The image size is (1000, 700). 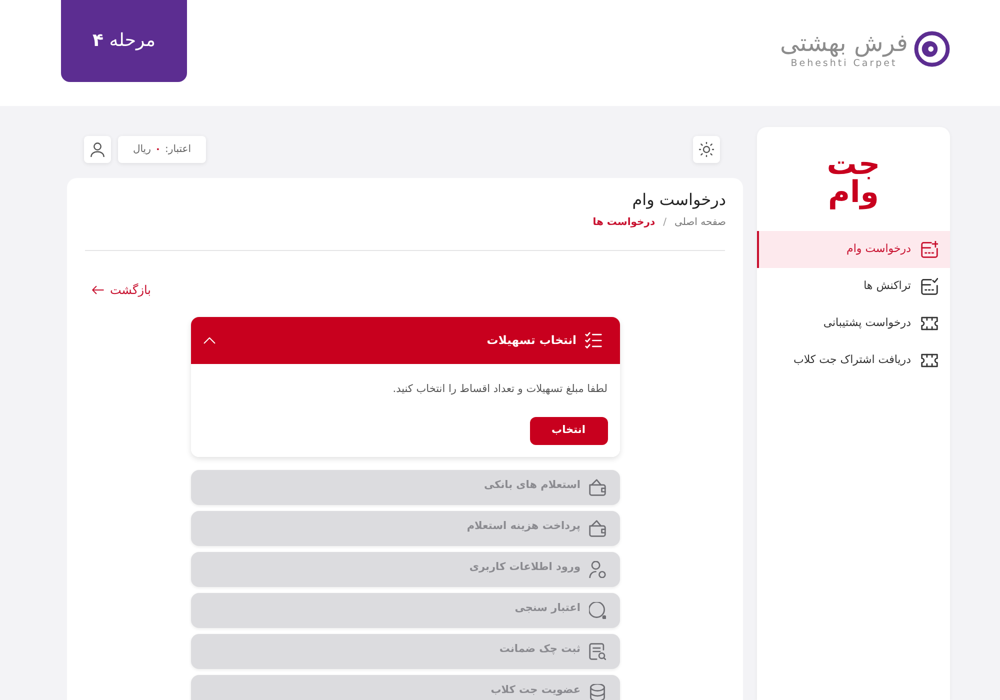 I want to click on database-icon, so click(x=597, y=692).